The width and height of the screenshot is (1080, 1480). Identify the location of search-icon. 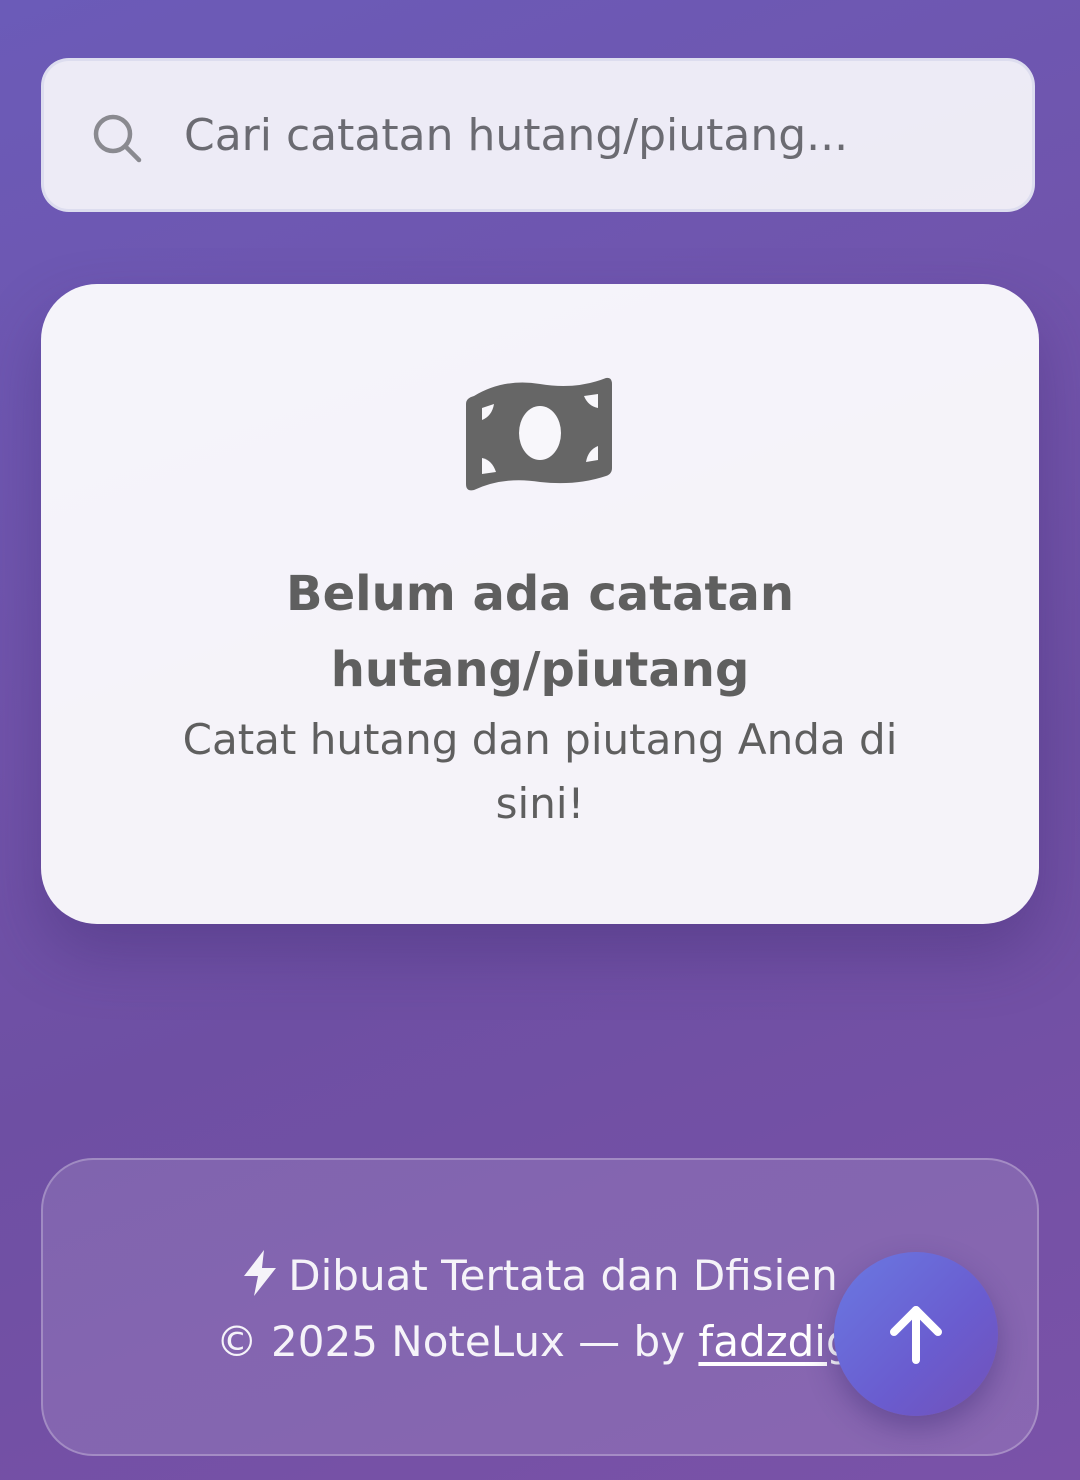
(117, 138).